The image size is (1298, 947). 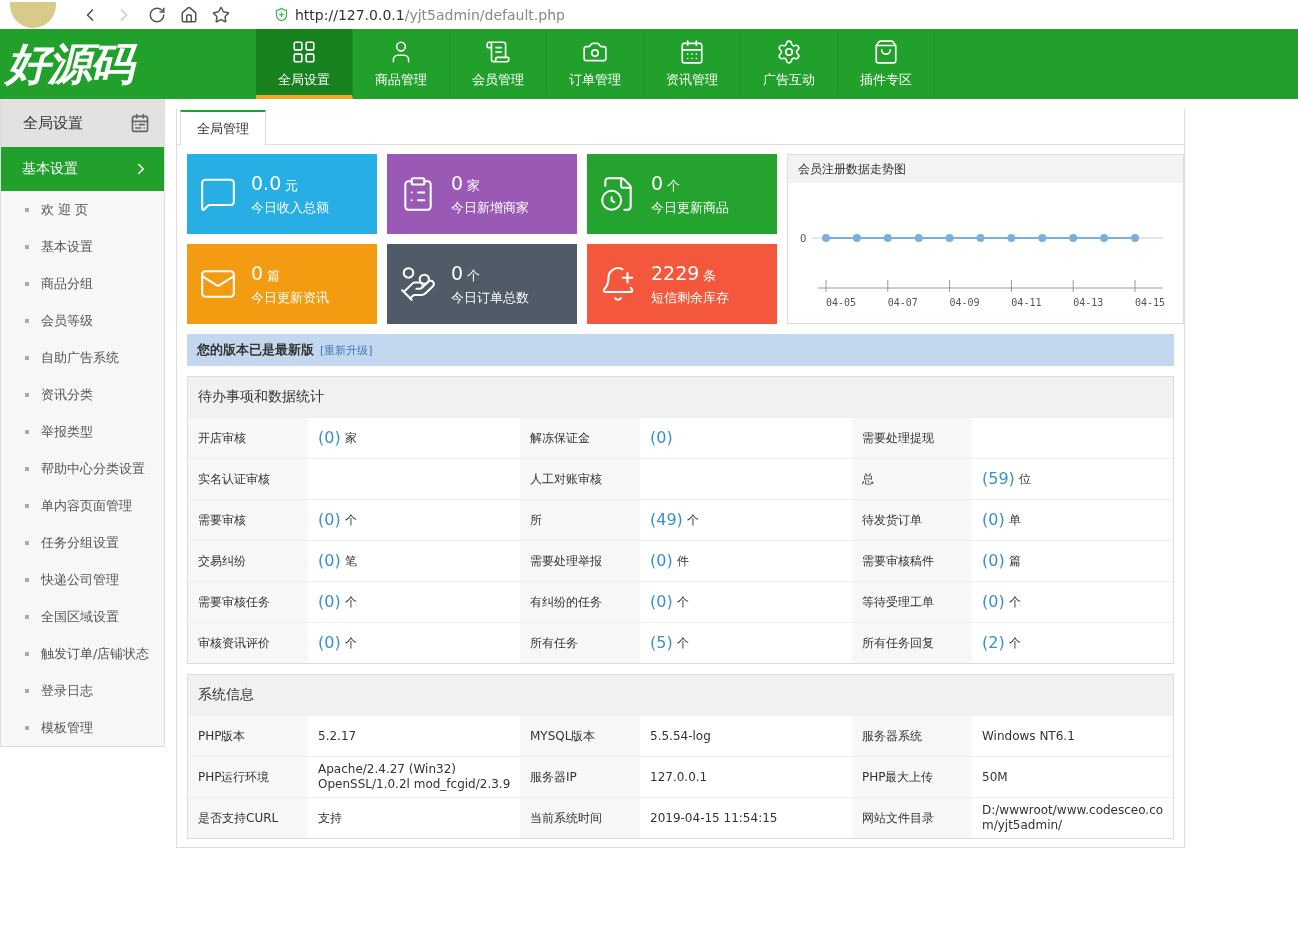 I want to click on info-label: 当前系统时间, so click(x=566, y=818).